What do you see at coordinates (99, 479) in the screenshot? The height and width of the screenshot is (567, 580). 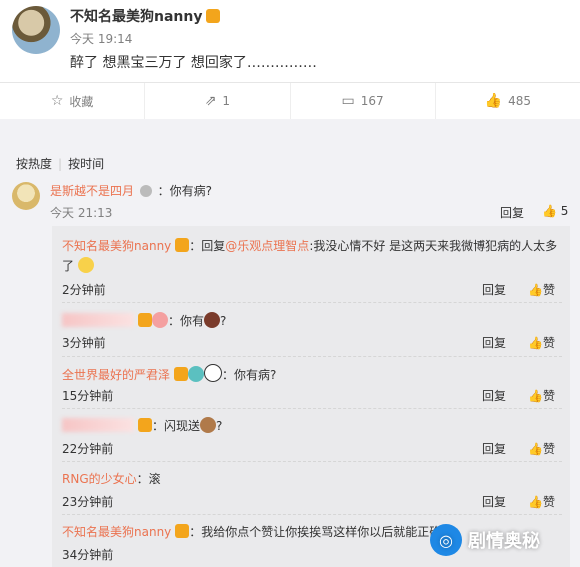 I see `reply-user: RNG的少女心` at bounding box center [99, 479].